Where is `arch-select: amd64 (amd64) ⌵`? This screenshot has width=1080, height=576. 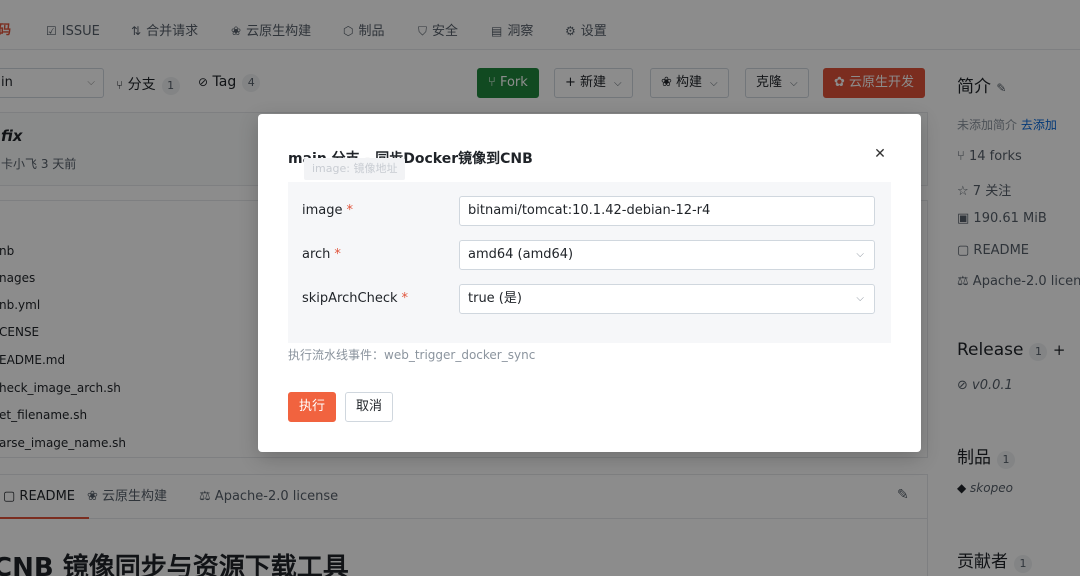
arch-select: amd64 (amd64) ⌵ is located at coordinates (667, 255).